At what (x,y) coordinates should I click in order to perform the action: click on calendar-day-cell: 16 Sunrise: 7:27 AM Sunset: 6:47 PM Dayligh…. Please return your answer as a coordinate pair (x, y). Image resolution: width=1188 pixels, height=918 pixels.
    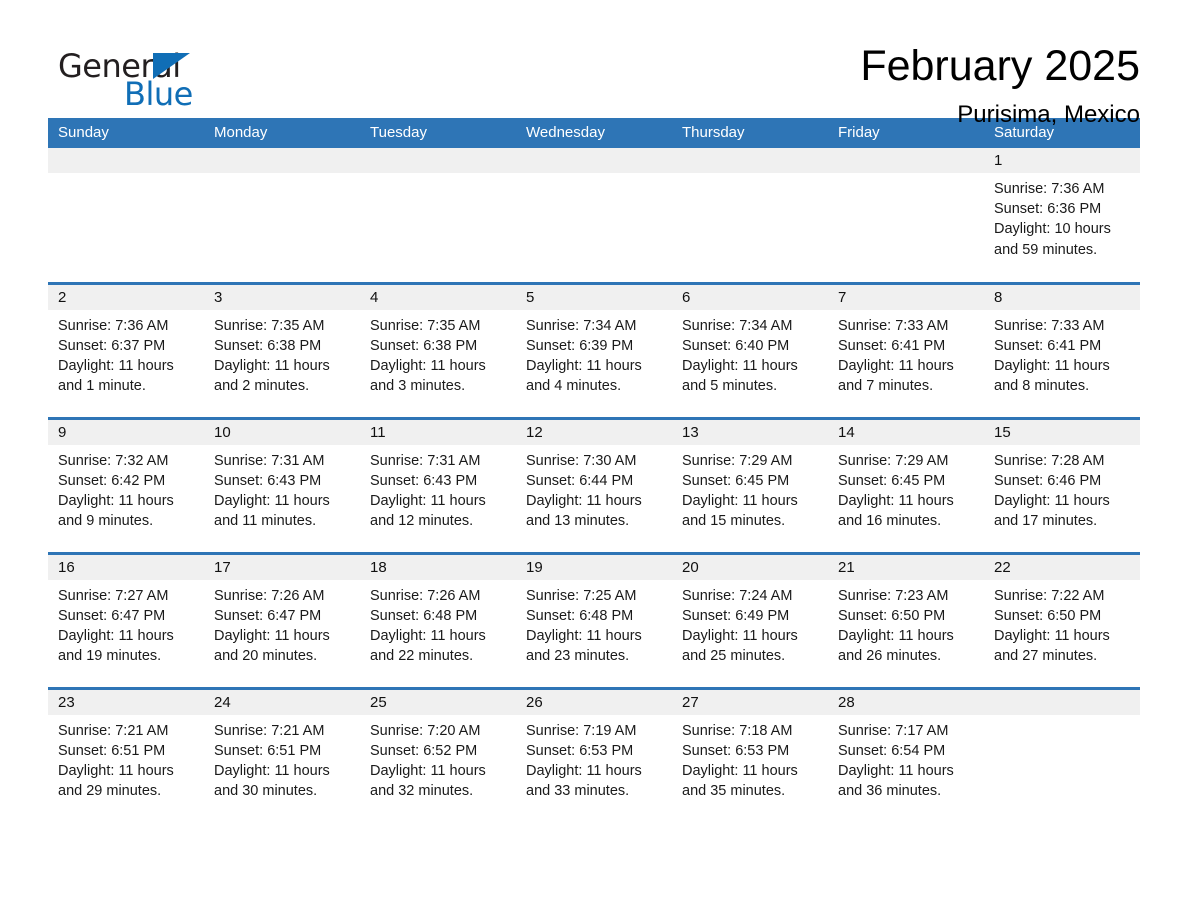
    Looking at the image, I should click on (126, 619).